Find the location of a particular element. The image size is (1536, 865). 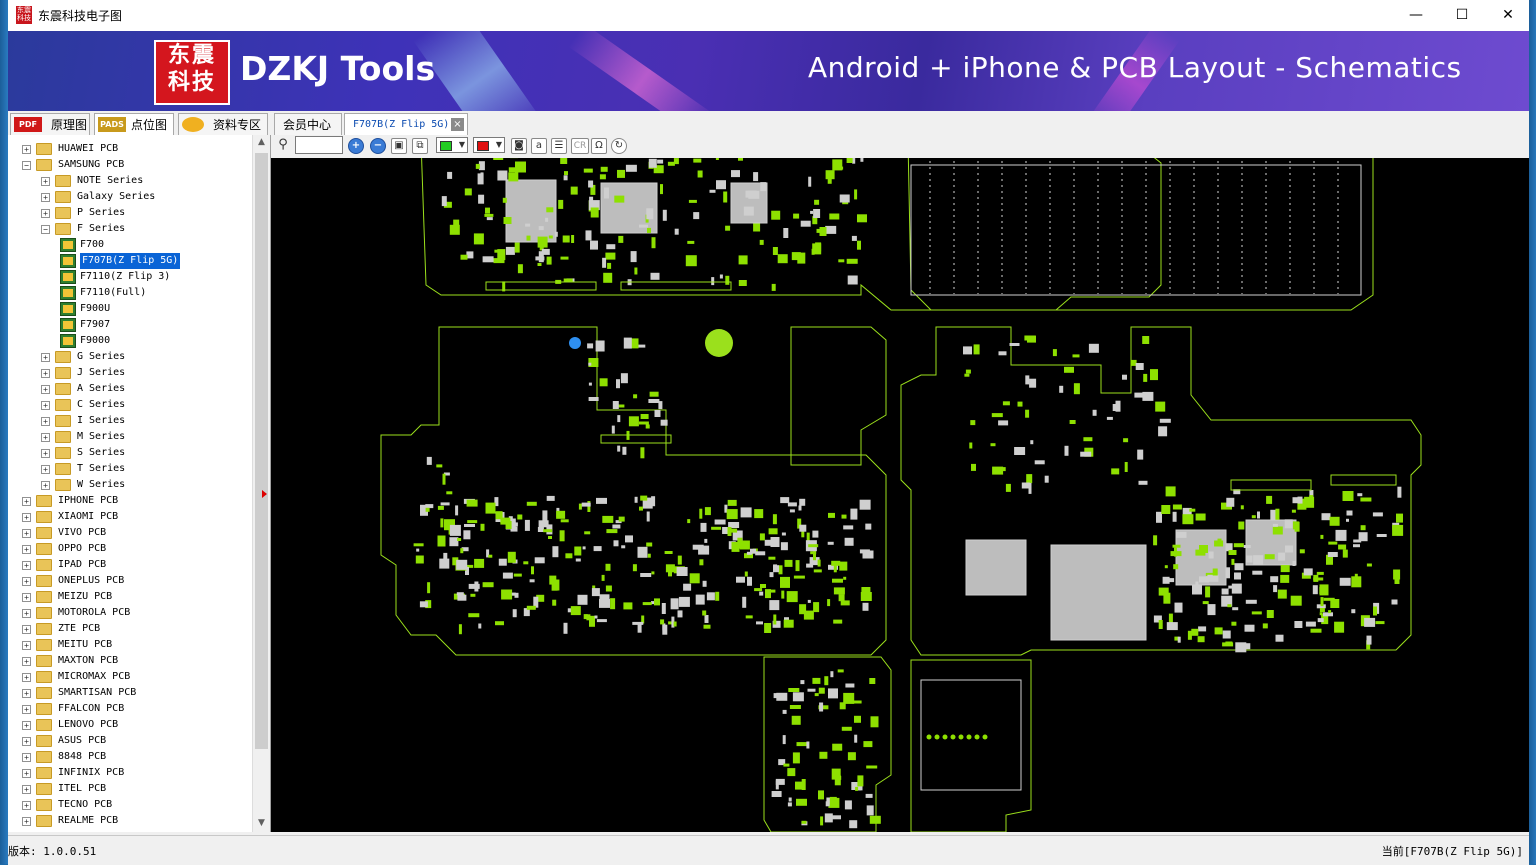

tree-scrollbar: ▲ ▼ is located at coordinates (261, 483).